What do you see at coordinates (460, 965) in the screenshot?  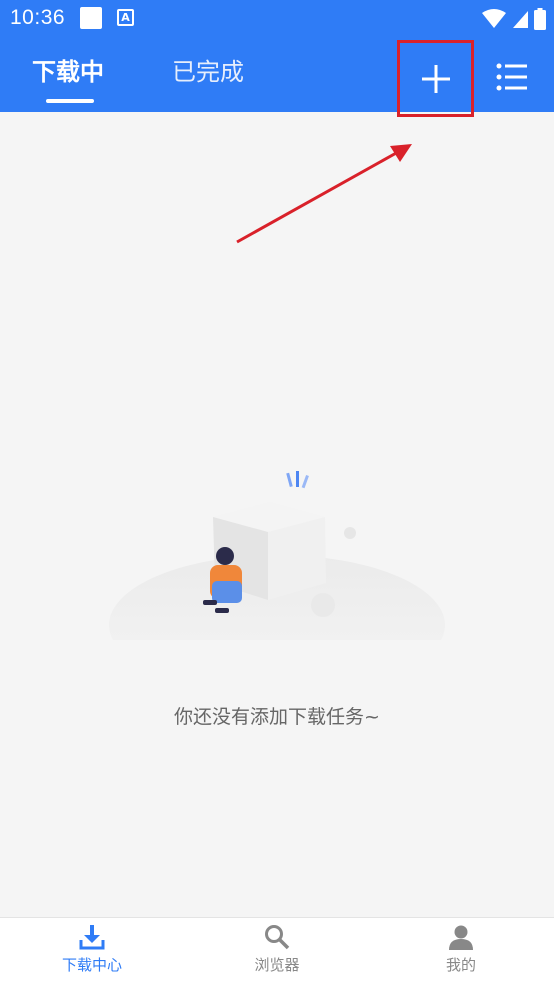 I see `nav-mine-label: 我的` at bounding box center [460, 965].